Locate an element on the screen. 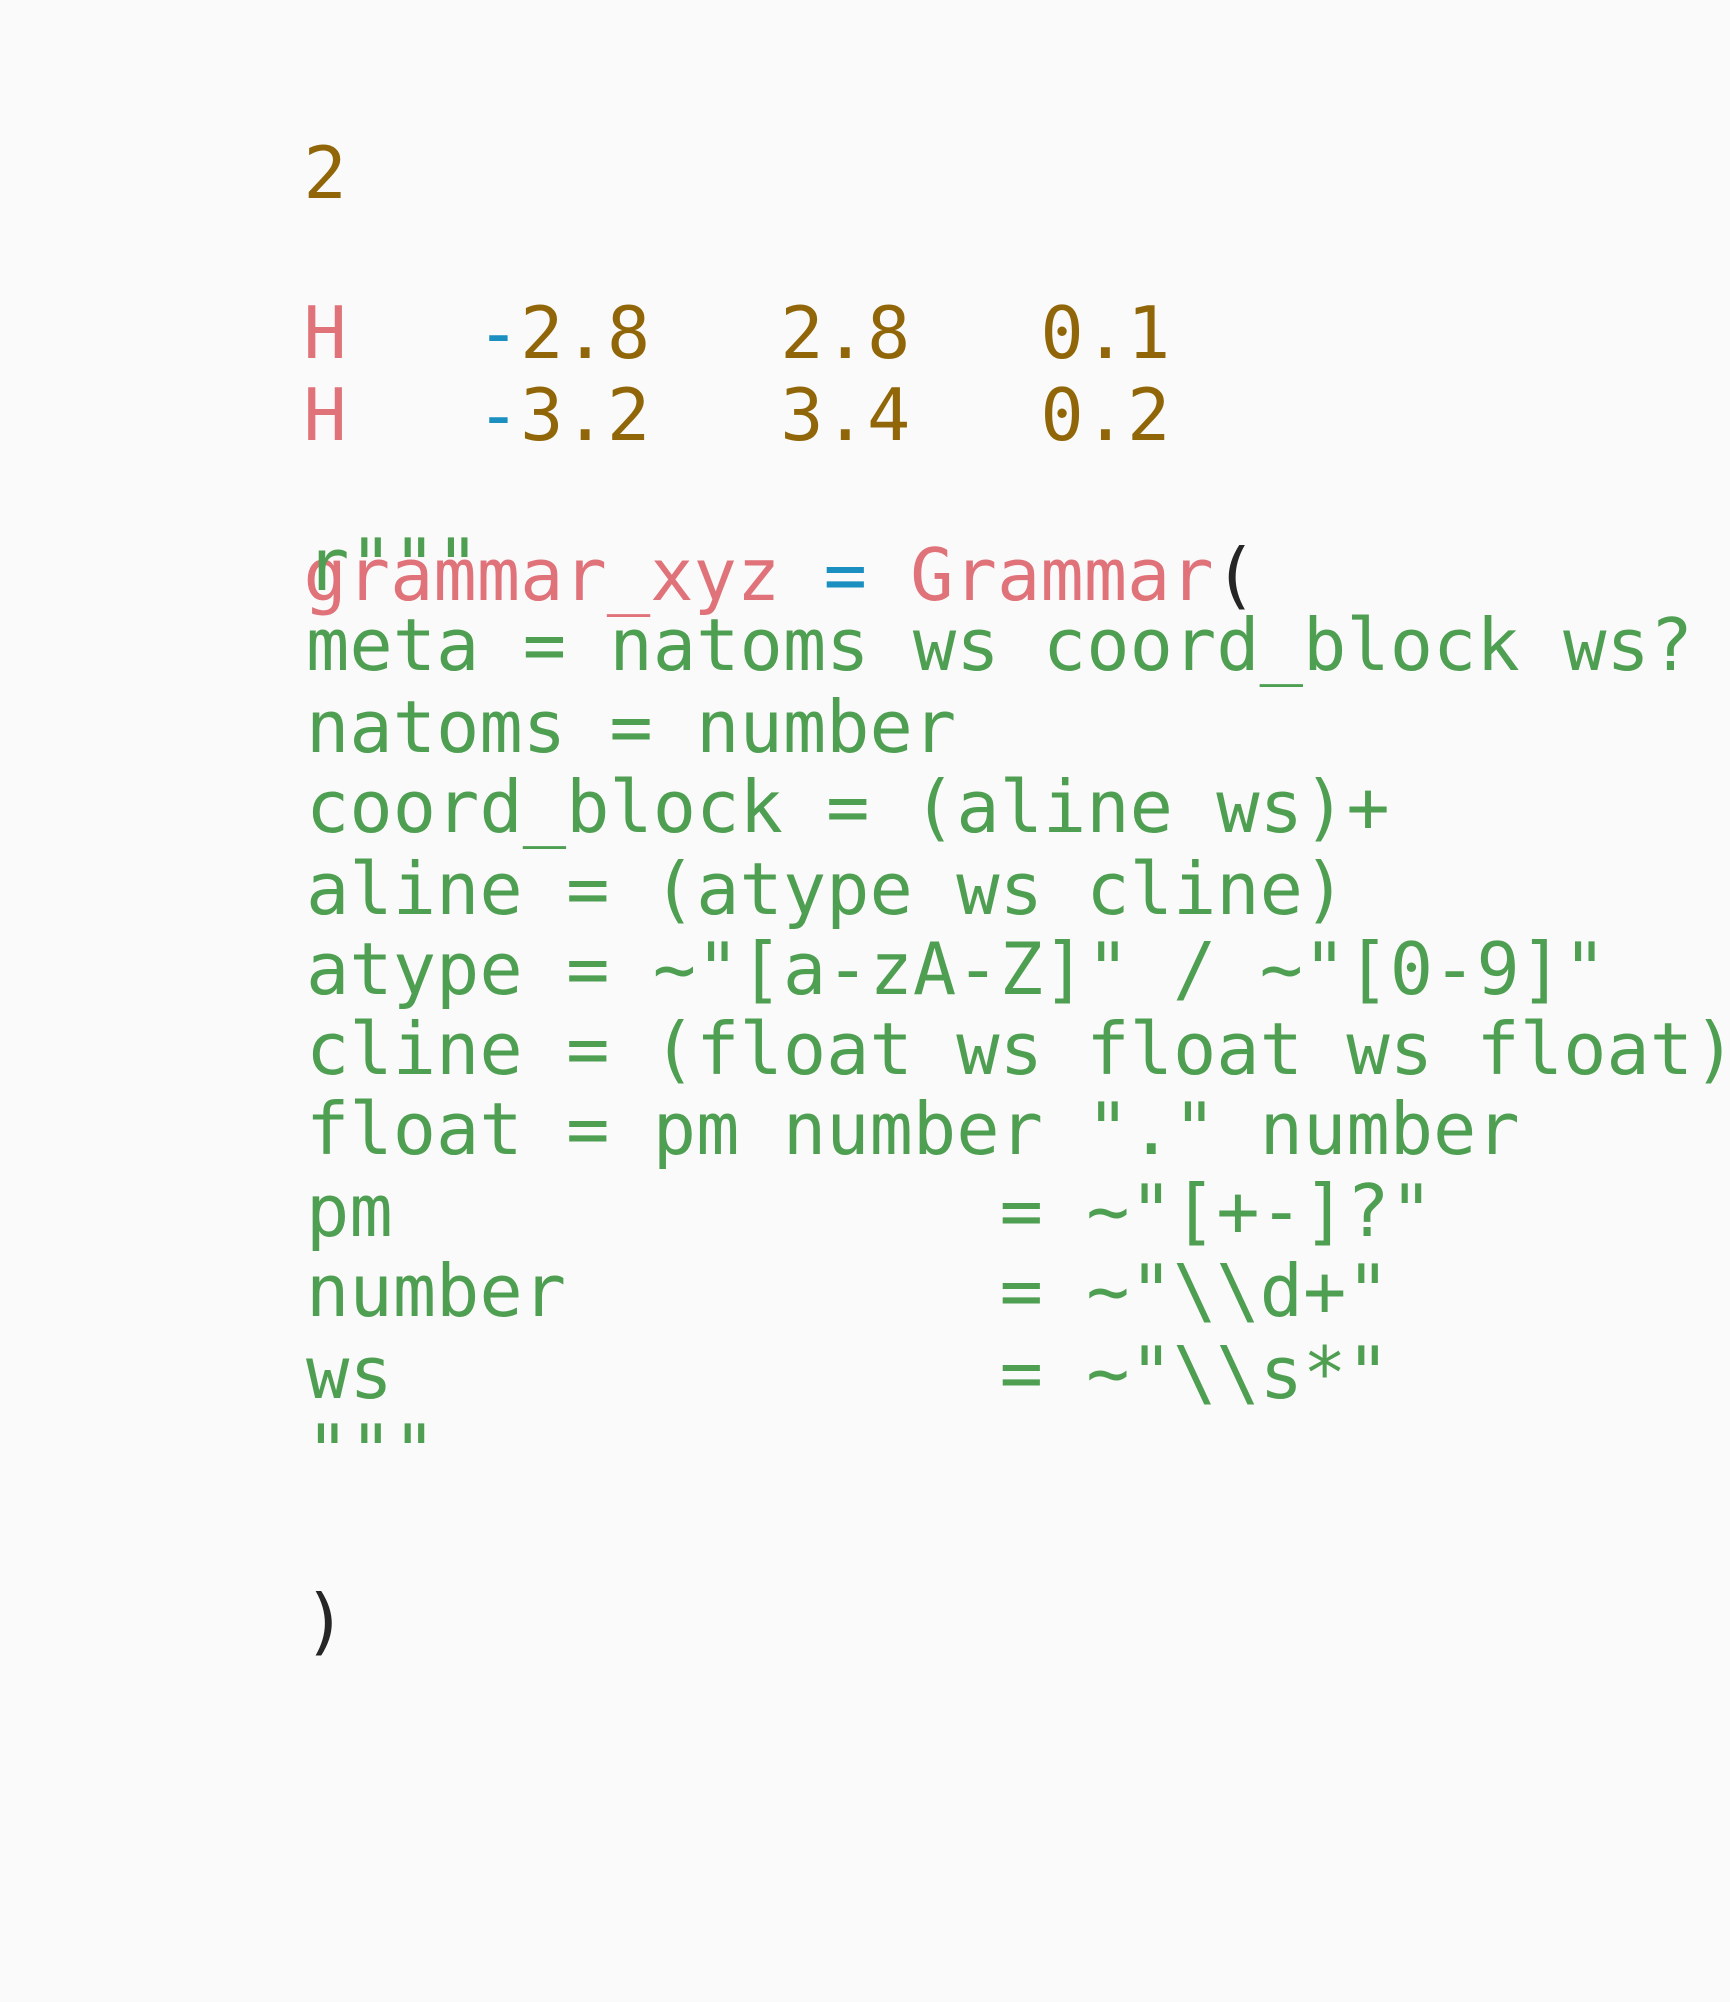 This screenshot has width=1730, height=2002. close-paren: ) is located at coordinates (325, 1621).